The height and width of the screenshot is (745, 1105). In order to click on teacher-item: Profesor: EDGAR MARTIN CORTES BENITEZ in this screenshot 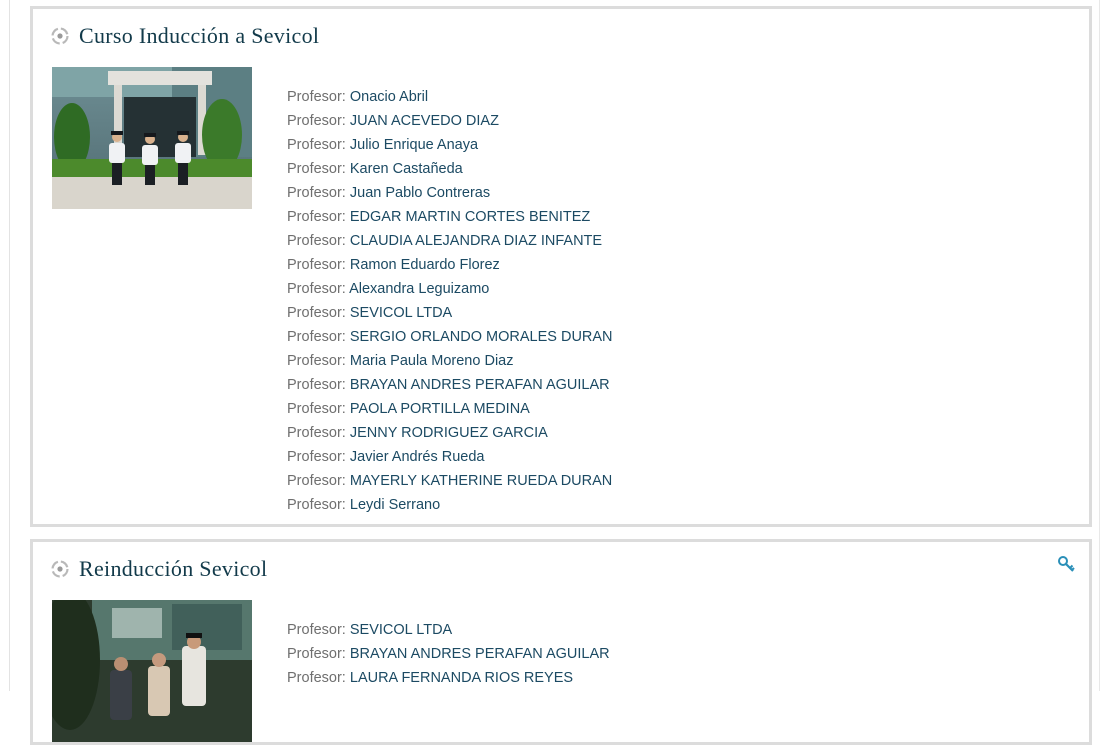, I will do `click(450, 217)`.